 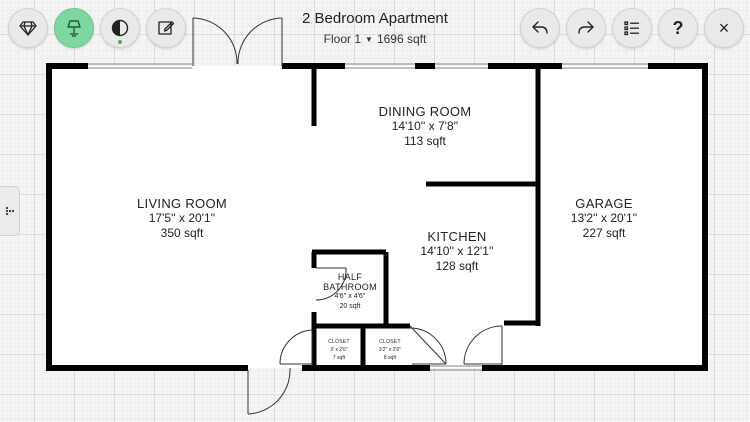 What do you see at coordinates (425, 141) in the screenshot?
I see `room-dining-area: 113 sqft` at bounding box center [425, 141].